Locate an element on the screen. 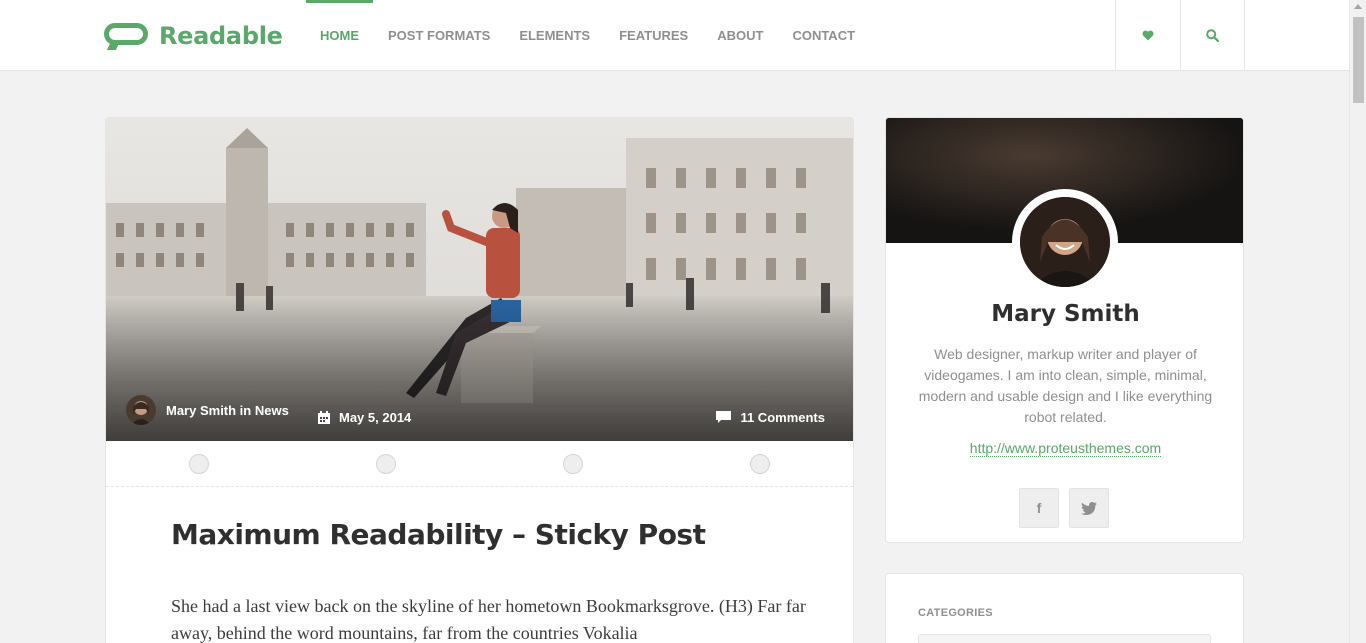 The width and height of the screenshot is (1366, 643). post-comments-link: 11 Comments is located at coordinates (770, 417).